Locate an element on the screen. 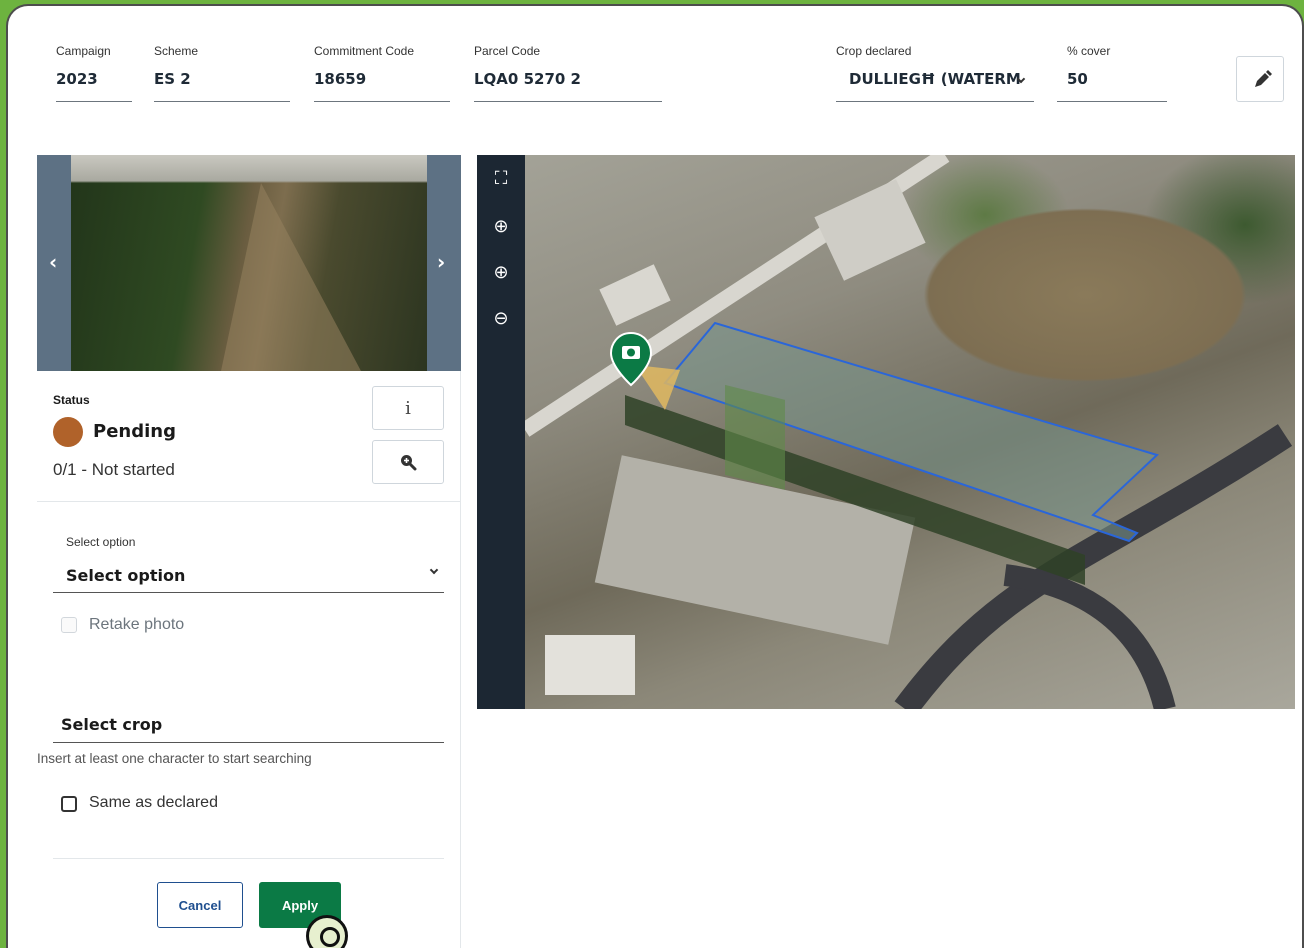 Image resolution: width=1304 pixels, height=948 pixels. scheme-label: Scheme is located at coordinates (176, 51).